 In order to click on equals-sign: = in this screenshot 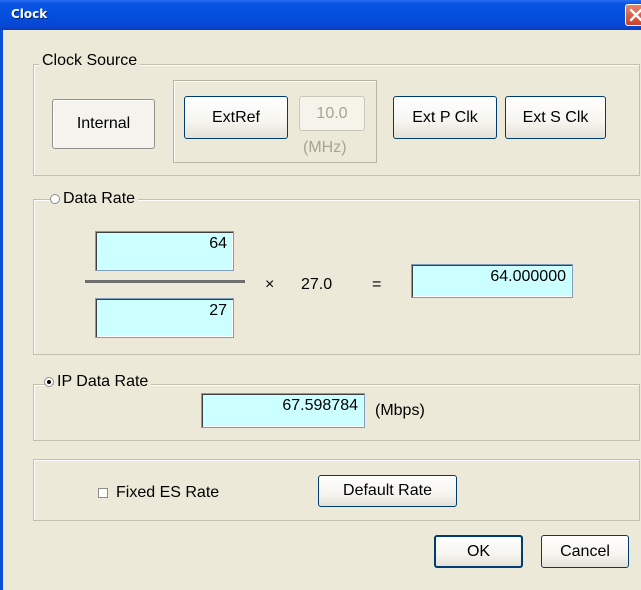, I will do `click(377, 284)`.